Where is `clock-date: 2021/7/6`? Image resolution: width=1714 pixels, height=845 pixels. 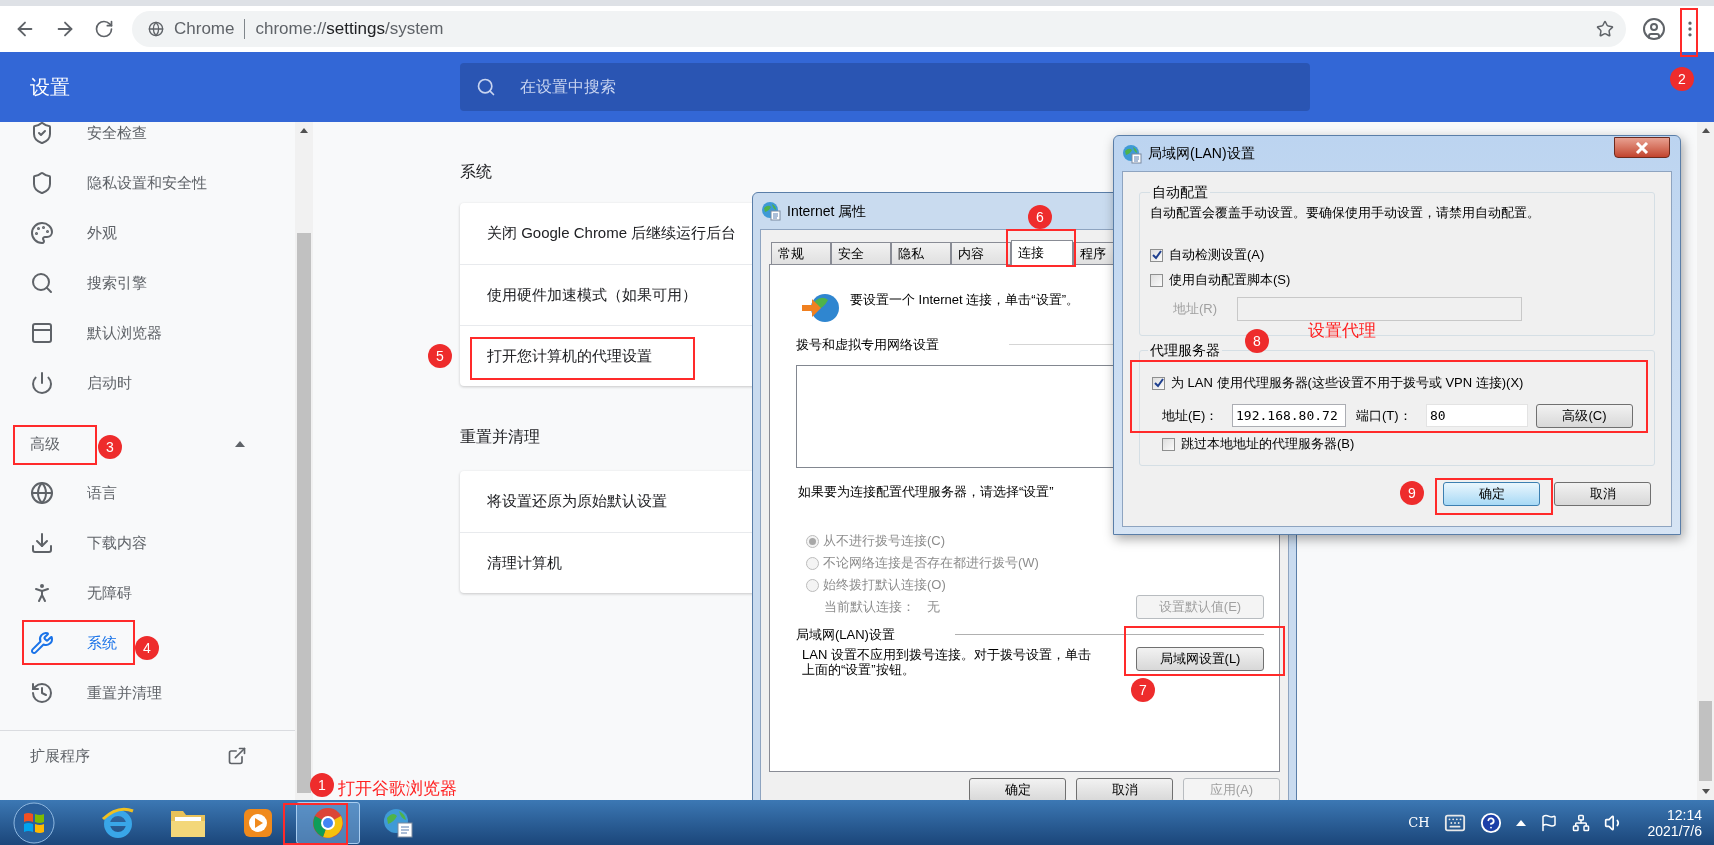 clock-date: 2021/7/6 is located at coordinates (1674, 830).